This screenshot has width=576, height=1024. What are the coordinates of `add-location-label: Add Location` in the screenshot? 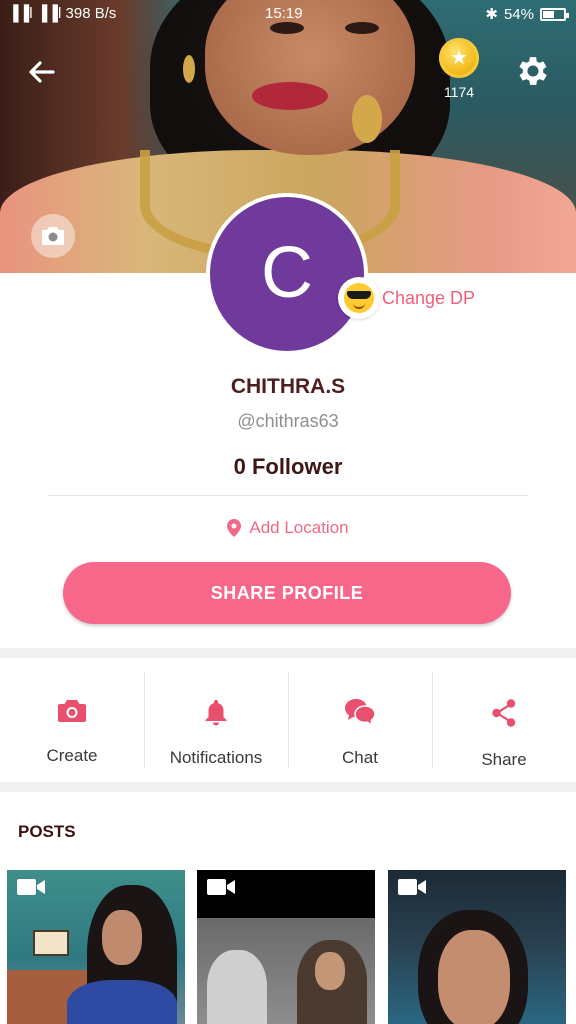 It's located at (299, 527).